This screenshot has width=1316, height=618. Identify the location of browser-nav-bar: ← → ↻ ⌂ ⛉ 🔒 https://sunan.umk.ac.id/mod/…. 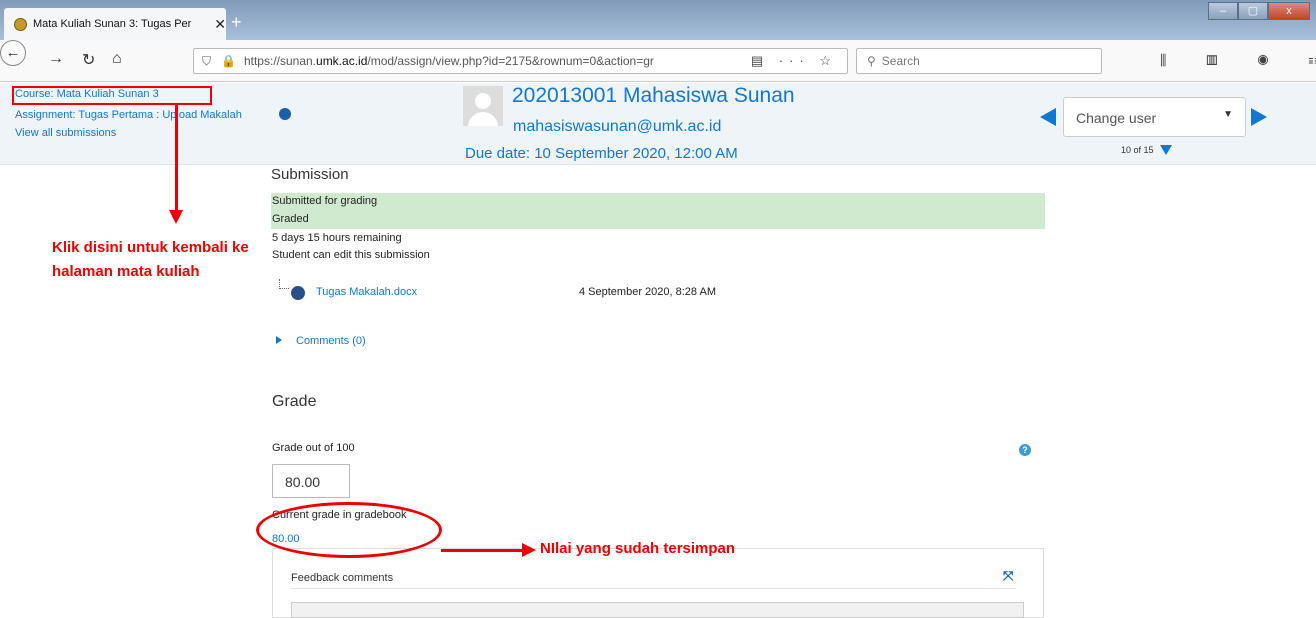
(658, 61).